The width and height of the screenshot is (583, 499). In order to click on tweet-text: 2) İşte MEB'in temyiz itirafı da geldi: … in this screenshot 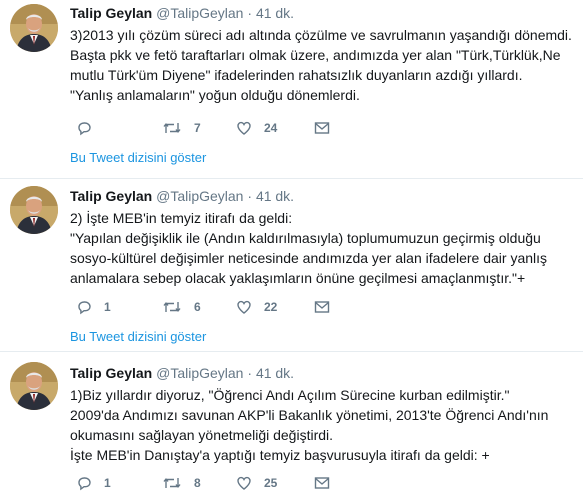, I will do `click(324, 248)`.